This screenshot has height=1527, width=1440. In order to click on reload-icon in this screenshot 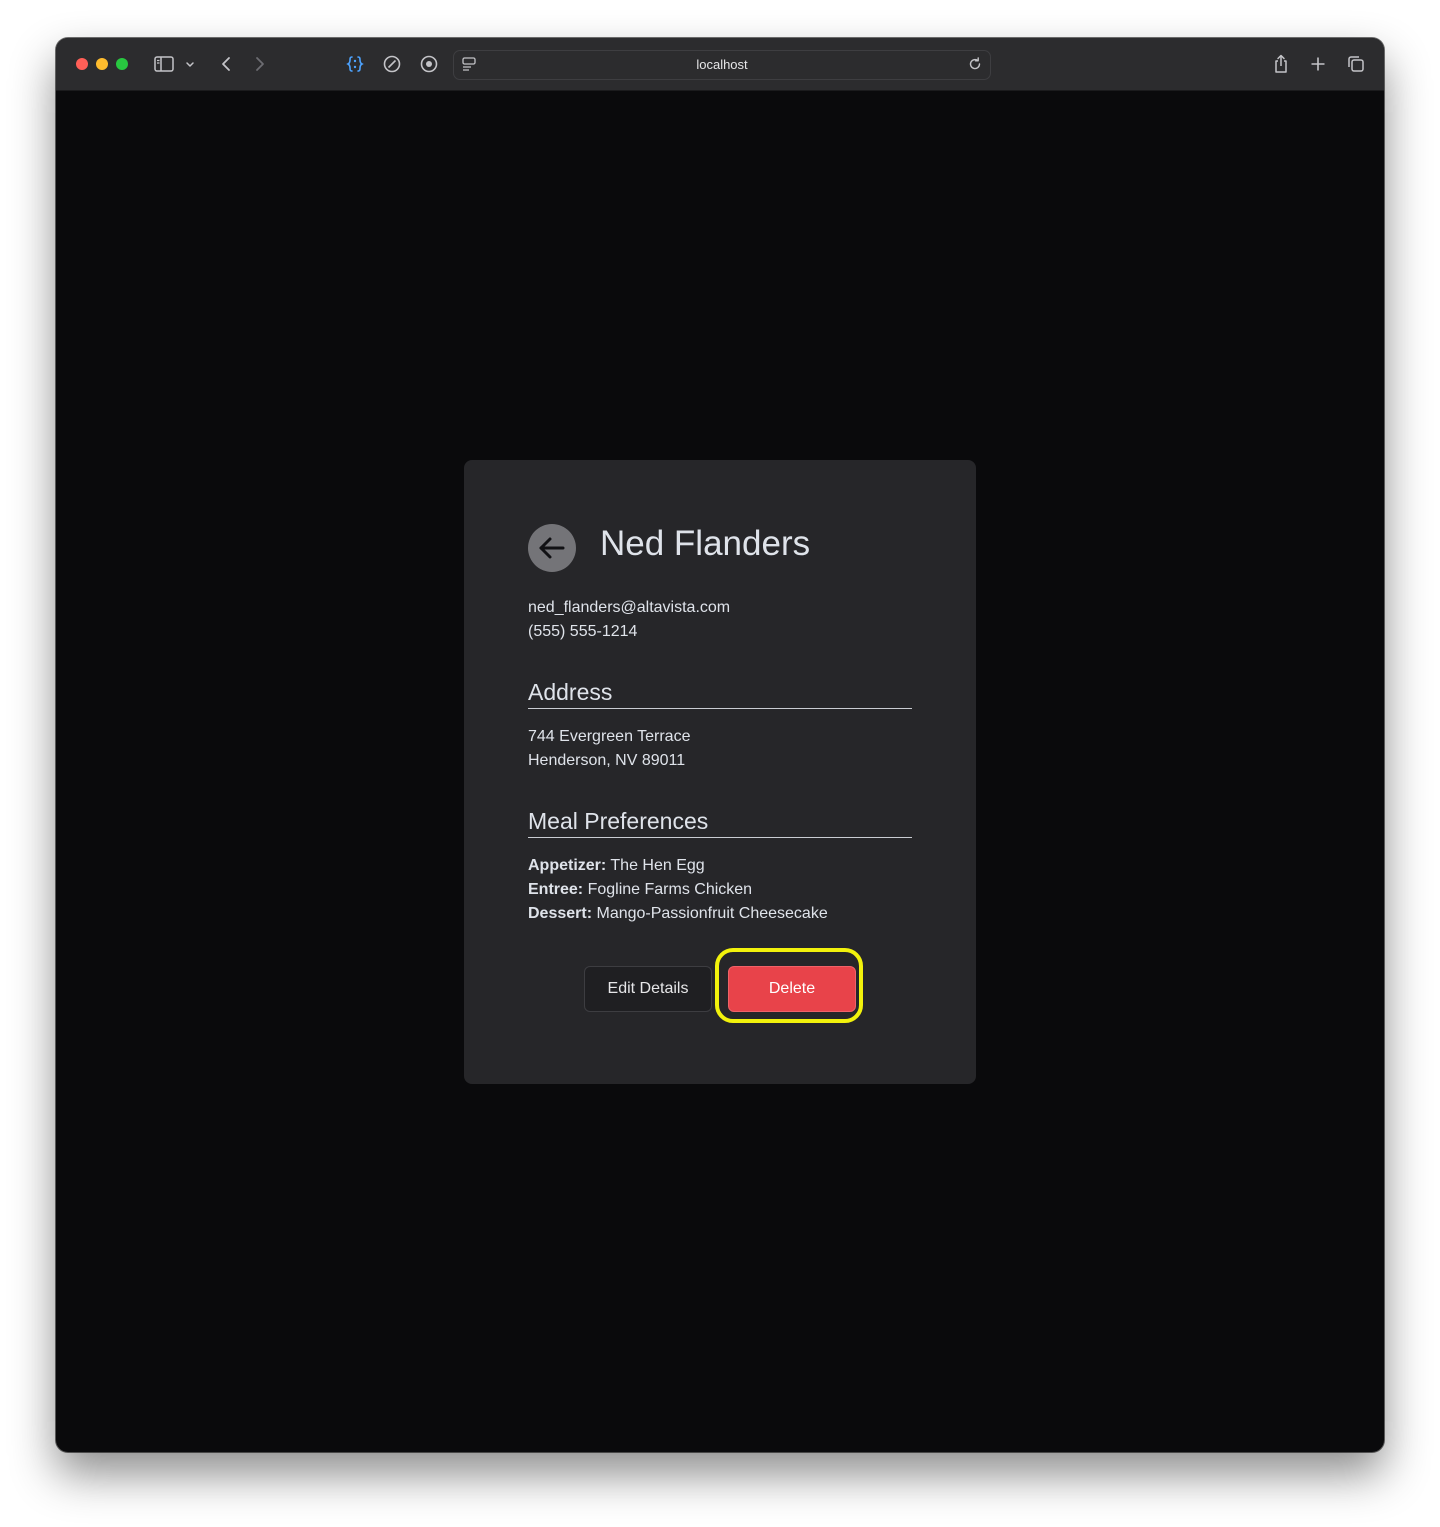, I will do `click(975, 64)`.